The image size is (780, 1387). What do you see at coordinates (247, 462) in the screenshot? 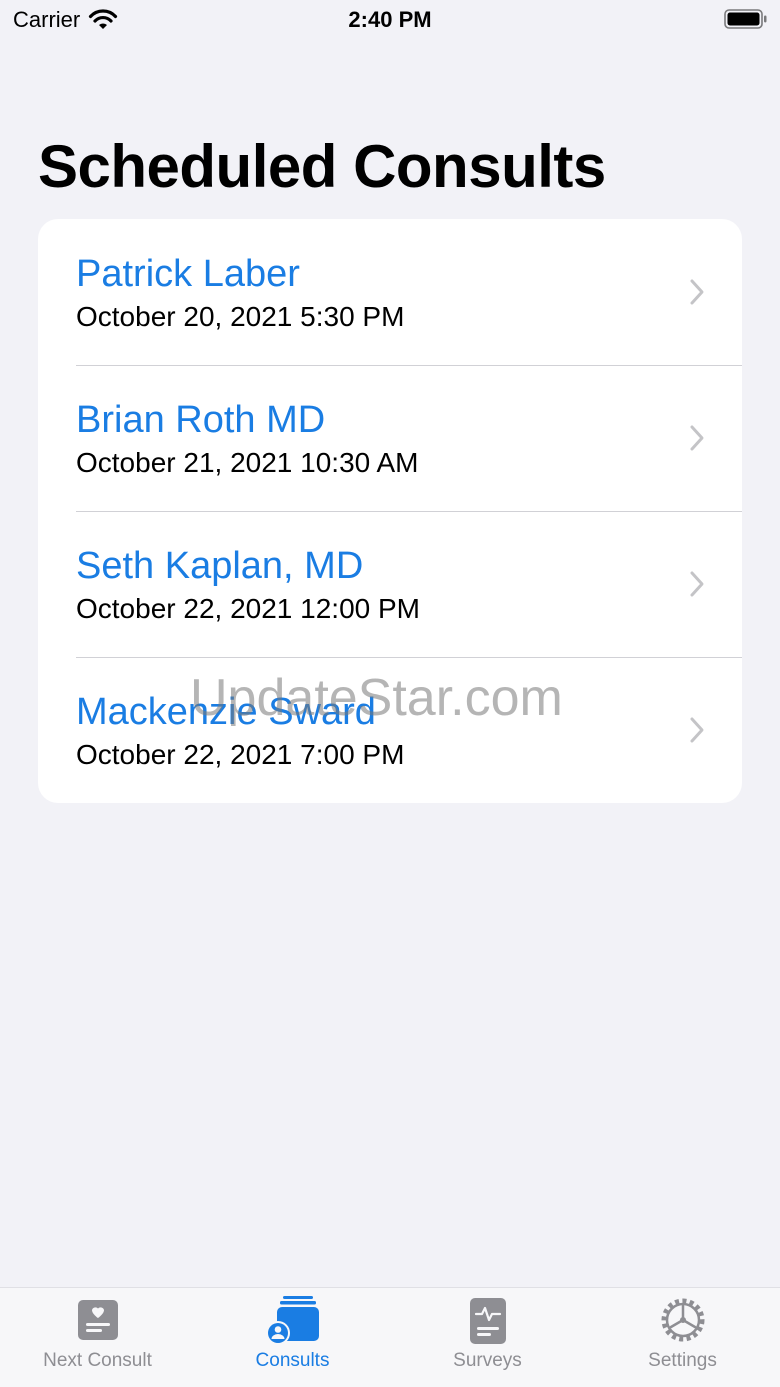
I see `consult-datetime: October 21, 2021 10:30 AM` at bounding box center [247, 462].